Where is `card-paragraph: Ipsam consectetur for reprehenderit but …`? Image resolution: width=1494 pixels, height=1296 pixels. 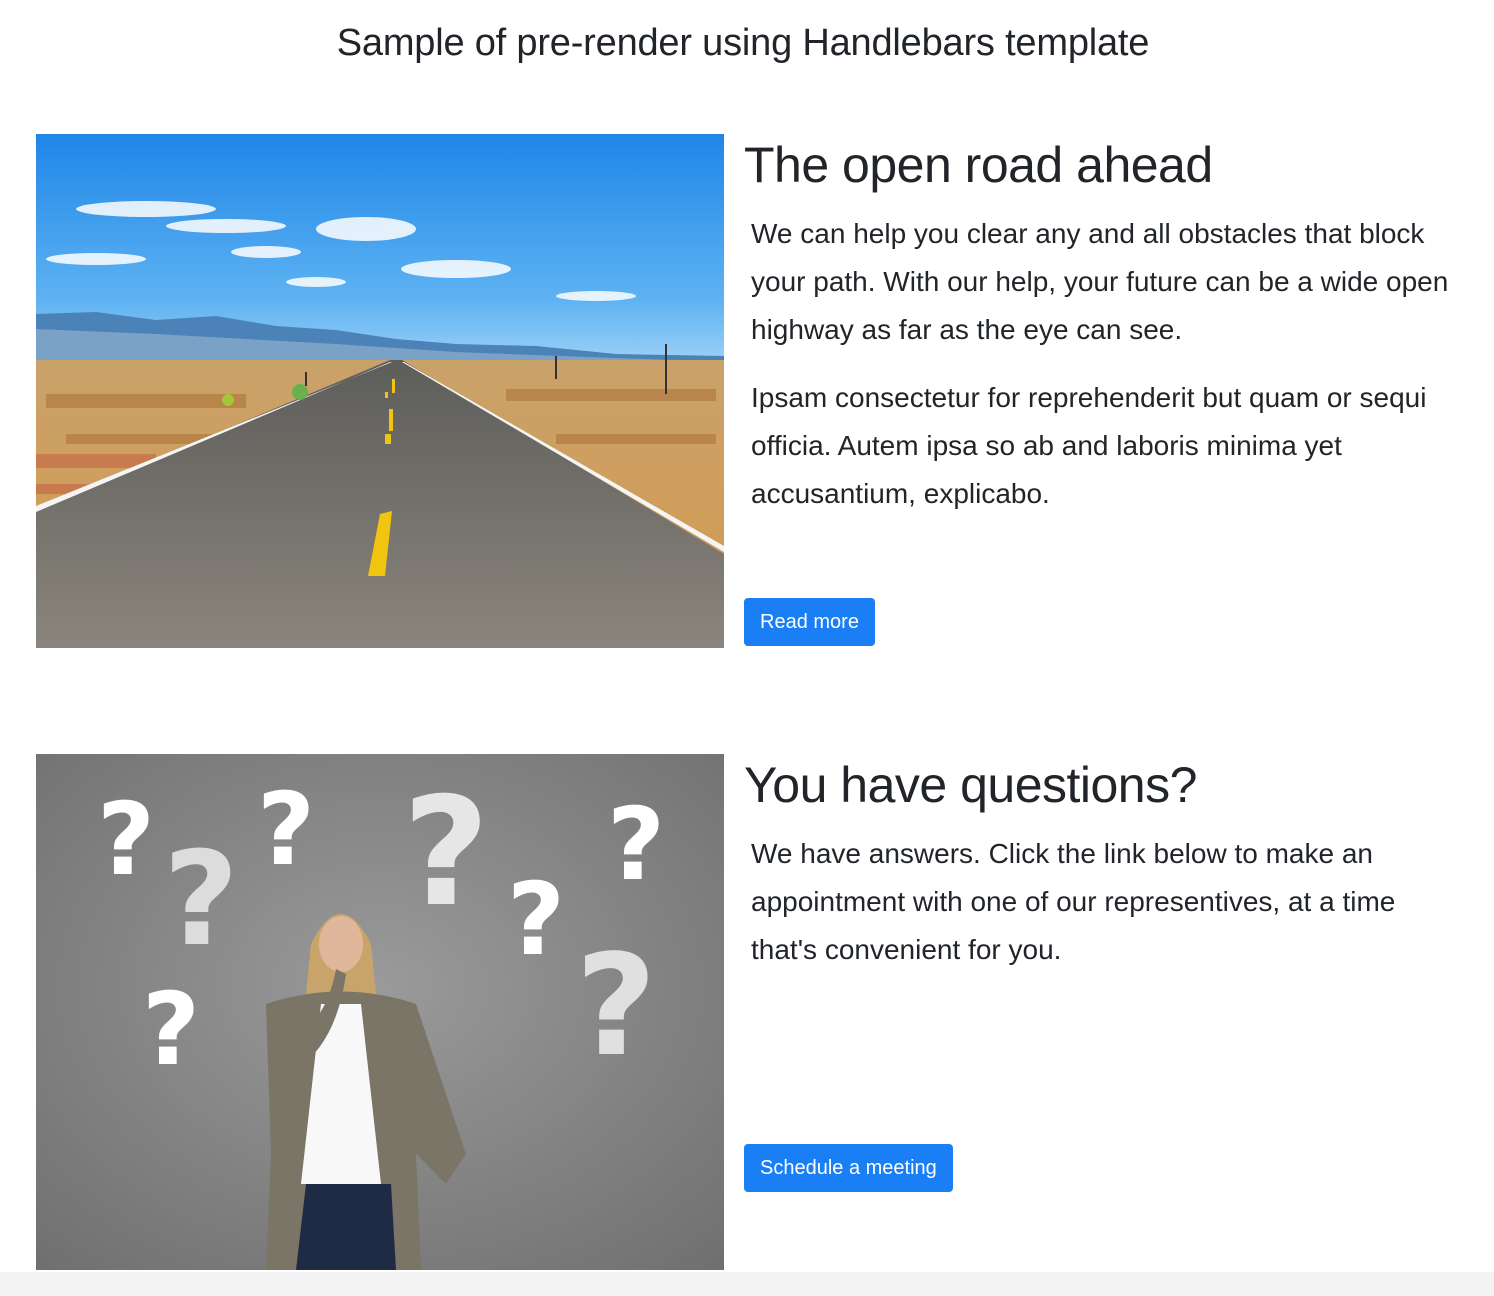 card-paragraph: Ipsam consectetur for reprehenderit but … is located at coordinates (1089, 445).